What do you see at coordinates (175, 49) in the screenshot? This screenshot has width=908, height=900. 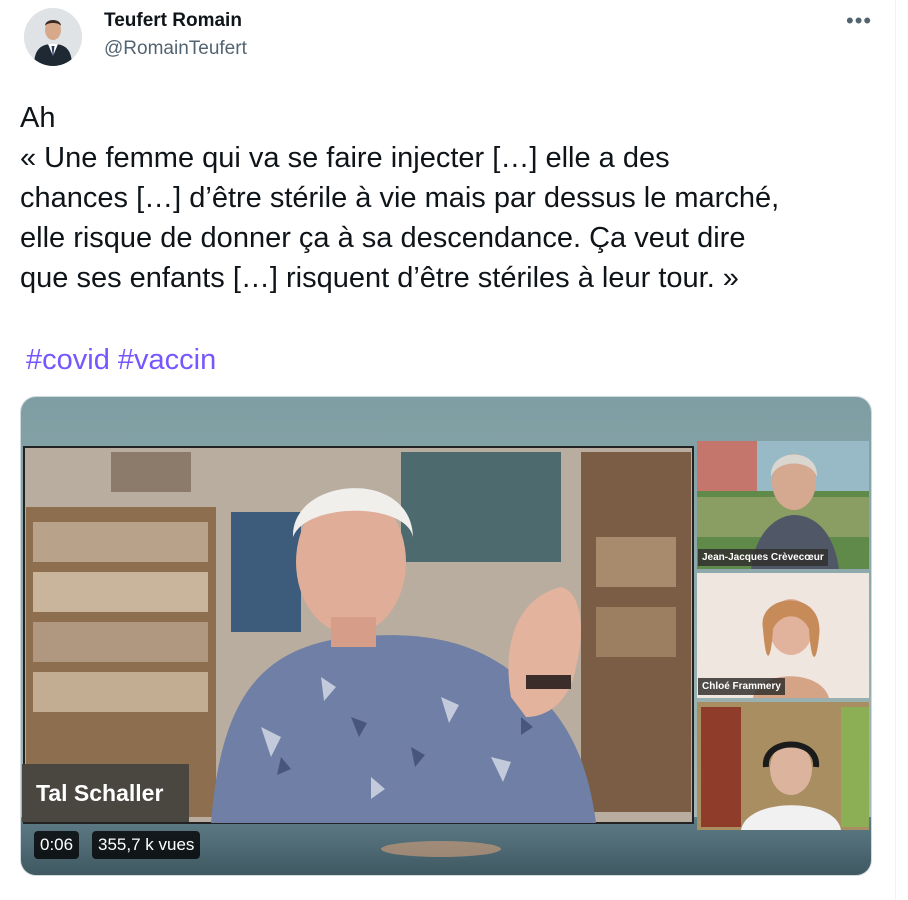 I see `author-handle: @RomainTeufert` at bounding box center [175, 49].